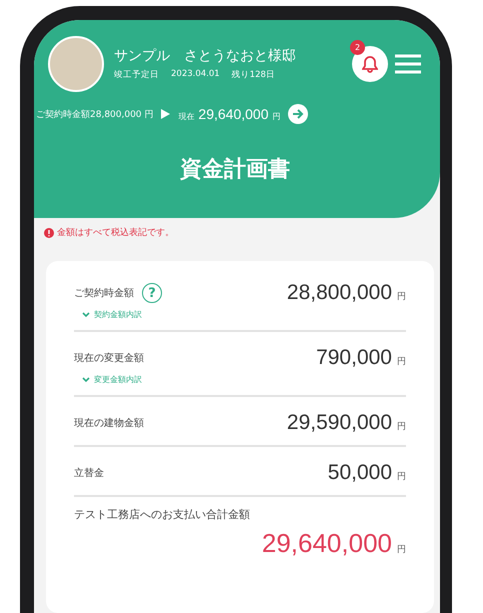  What do you see at coordinates (136, 75) in the screenshot?
I see `completion-label: 竣工予定日` at bounding box center [136, 75].